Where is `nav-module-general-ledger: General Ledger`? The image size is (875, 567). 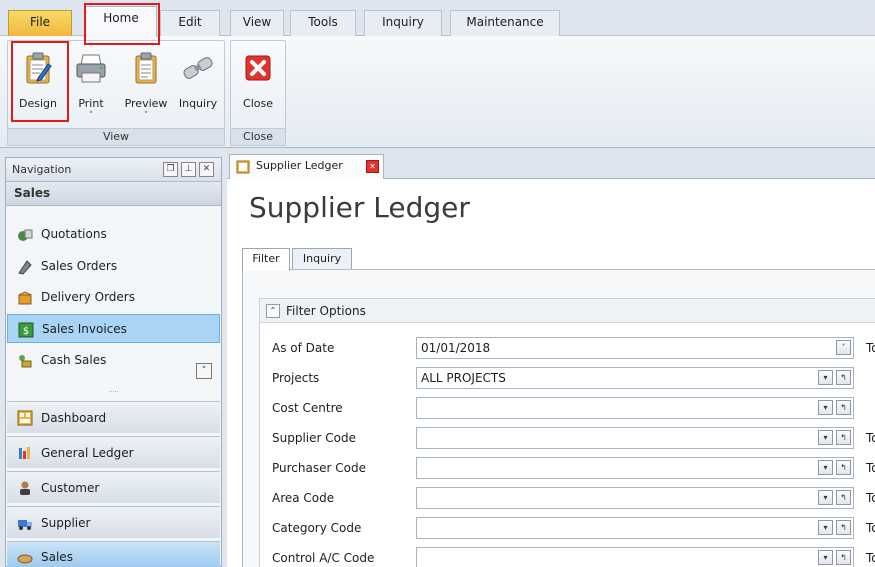 nav-module-general-ledger: General Ledger is located at coordinates (113, 452).